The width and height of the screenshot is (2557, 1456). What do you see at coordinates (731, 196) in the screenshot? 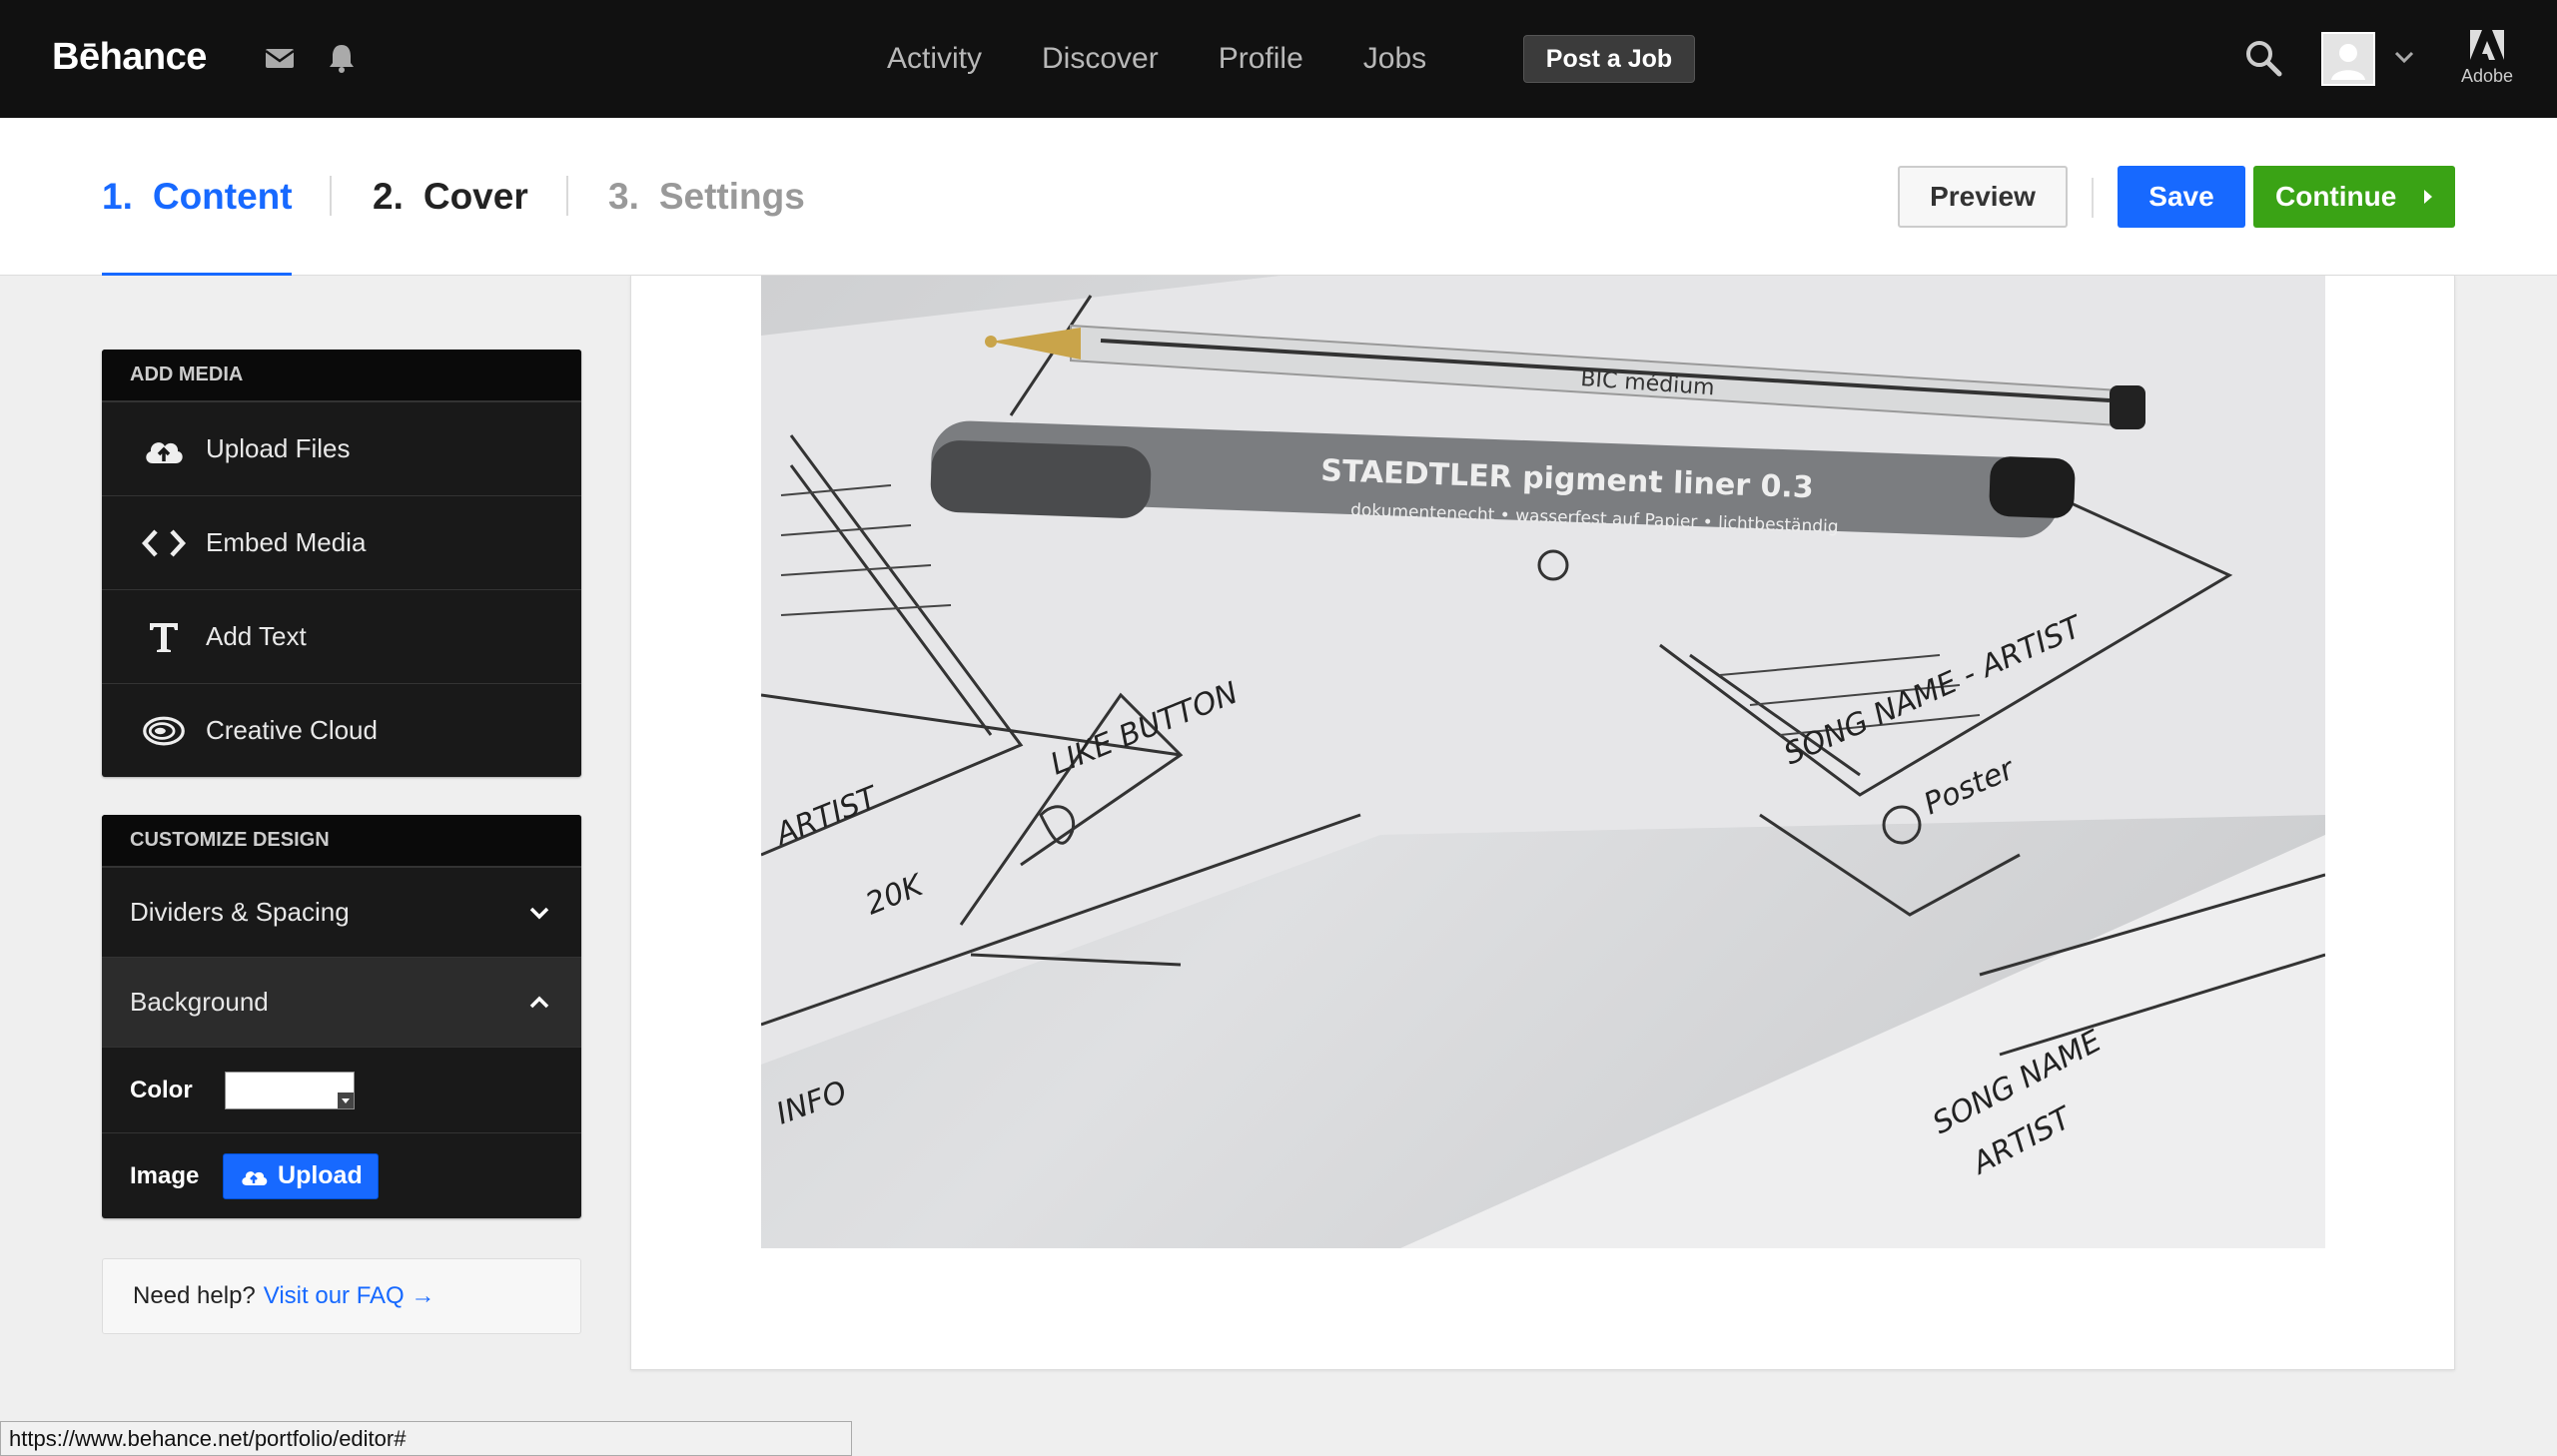
I see `step-label: Settings` at bounding box center [731, 196].